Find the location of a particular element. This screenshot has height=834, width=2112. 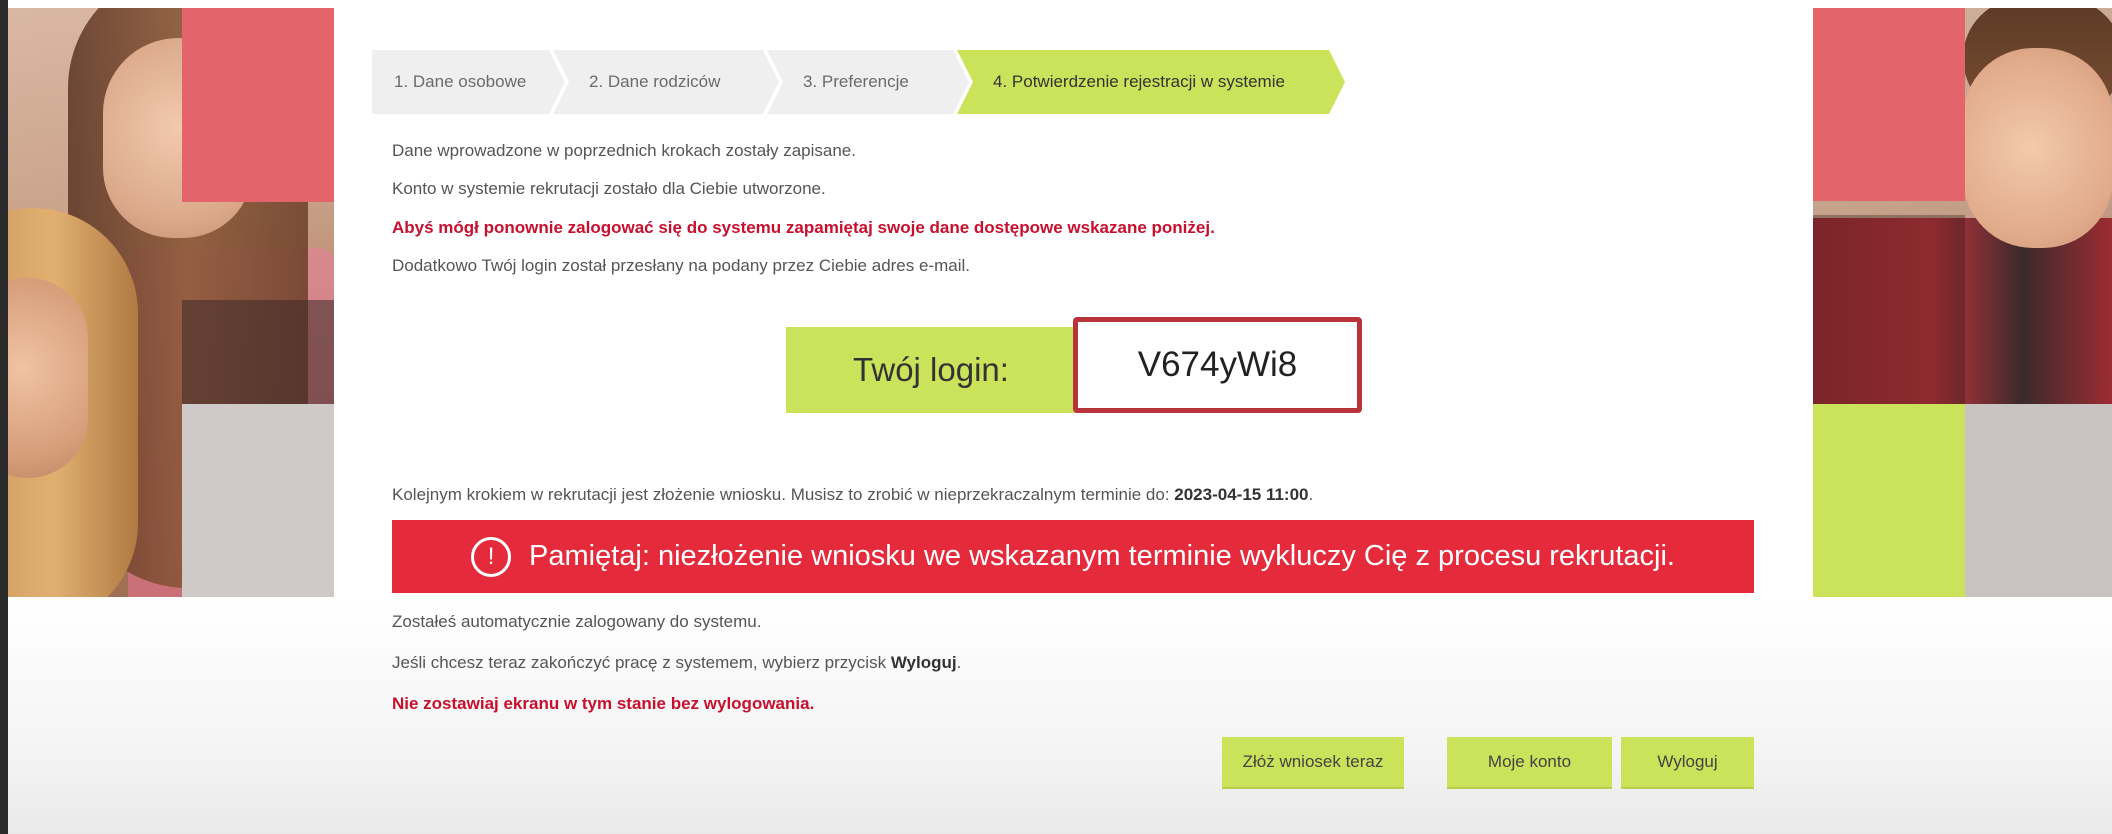

step-label: 2. Dane rodziców is located at coordinates (655, 81).